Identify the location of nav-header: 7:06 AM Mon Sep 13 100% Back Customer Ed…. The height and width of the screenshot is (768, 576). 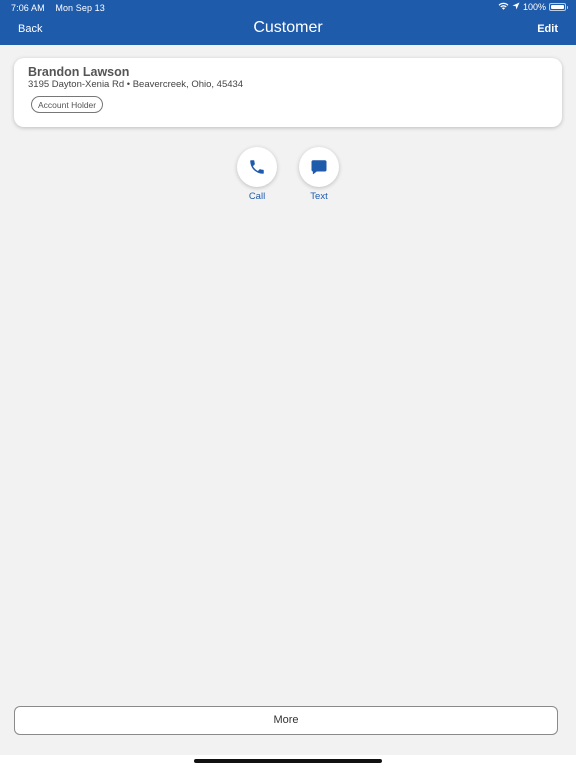
(288, 22).